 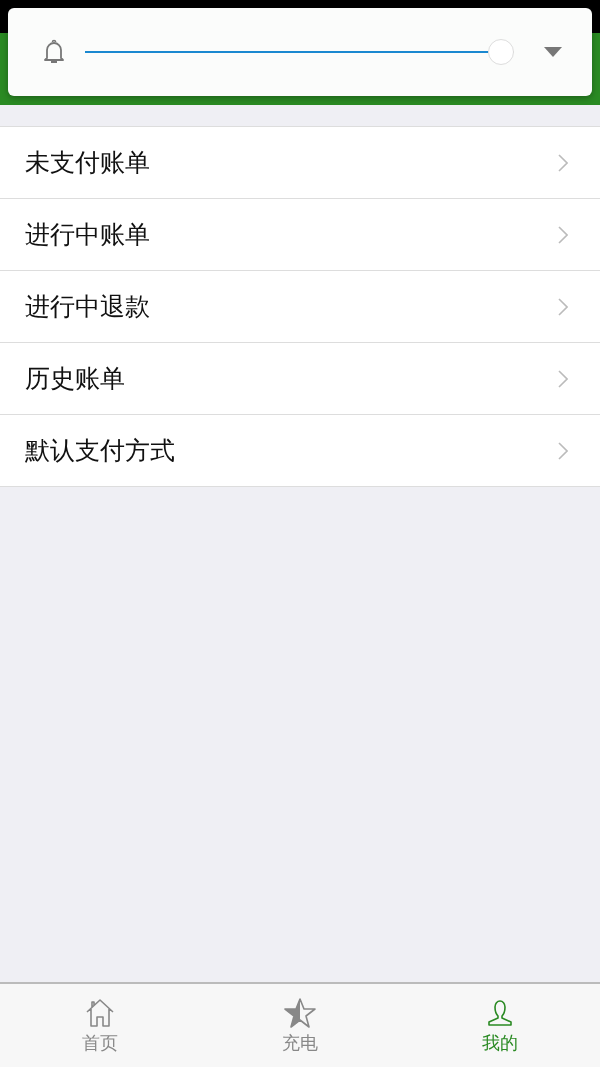 I want to click on menu-item: 进行中退款, so click(x=300, y=307).